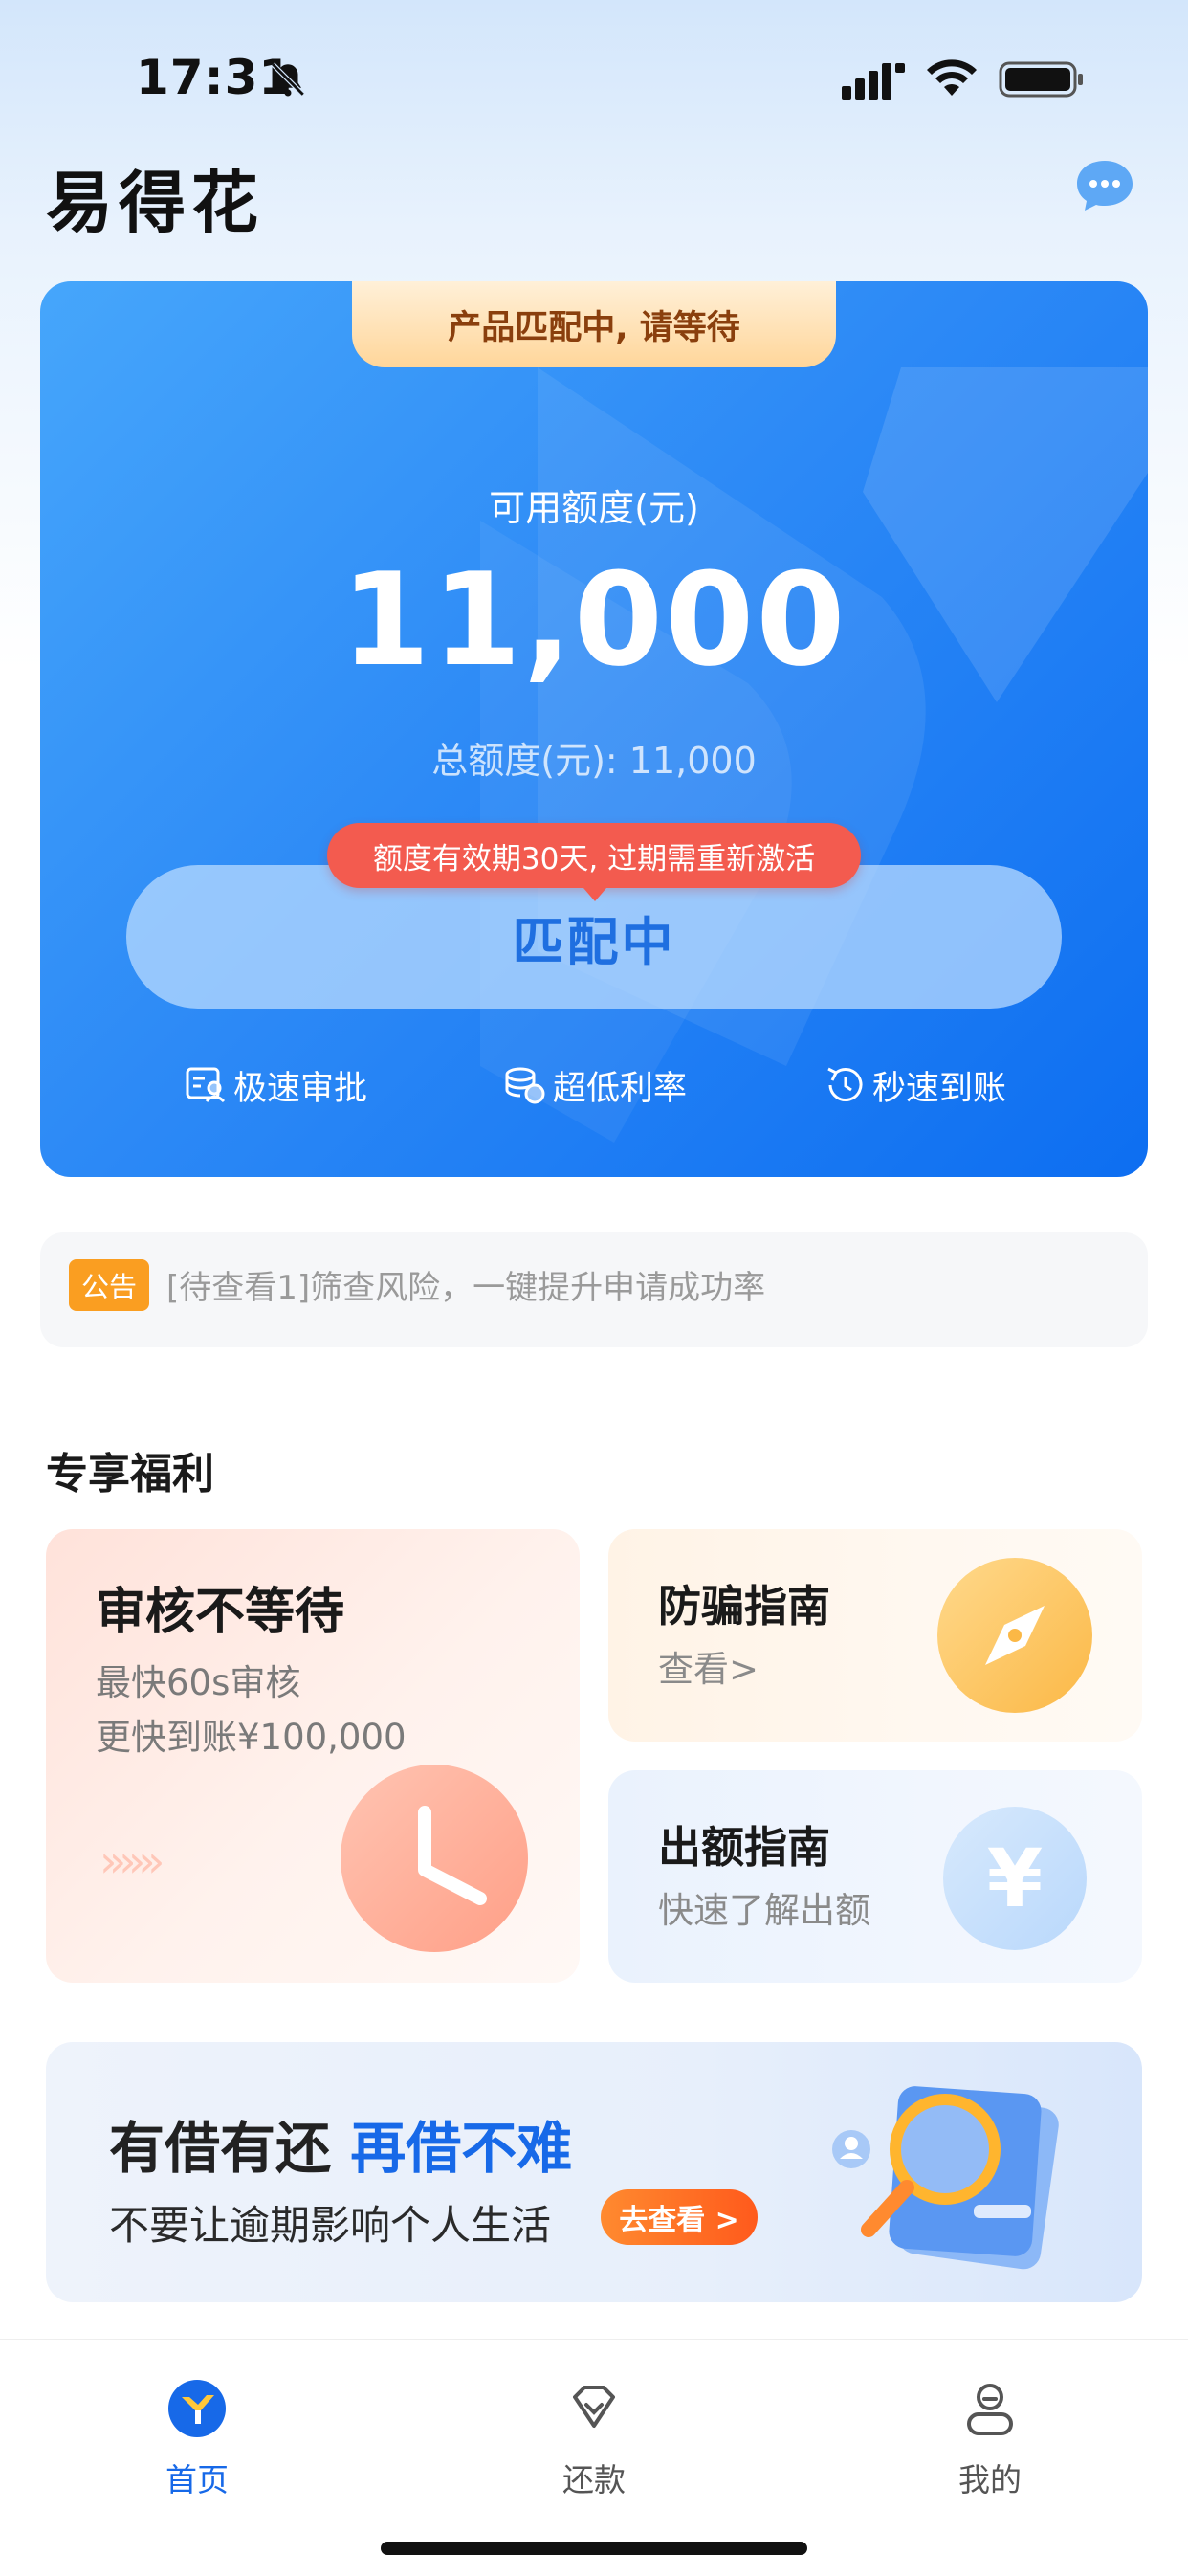 The width and height of the screenshot is (1188, 2576). I want to click on tab-label: 首页, so click(197, 2479).